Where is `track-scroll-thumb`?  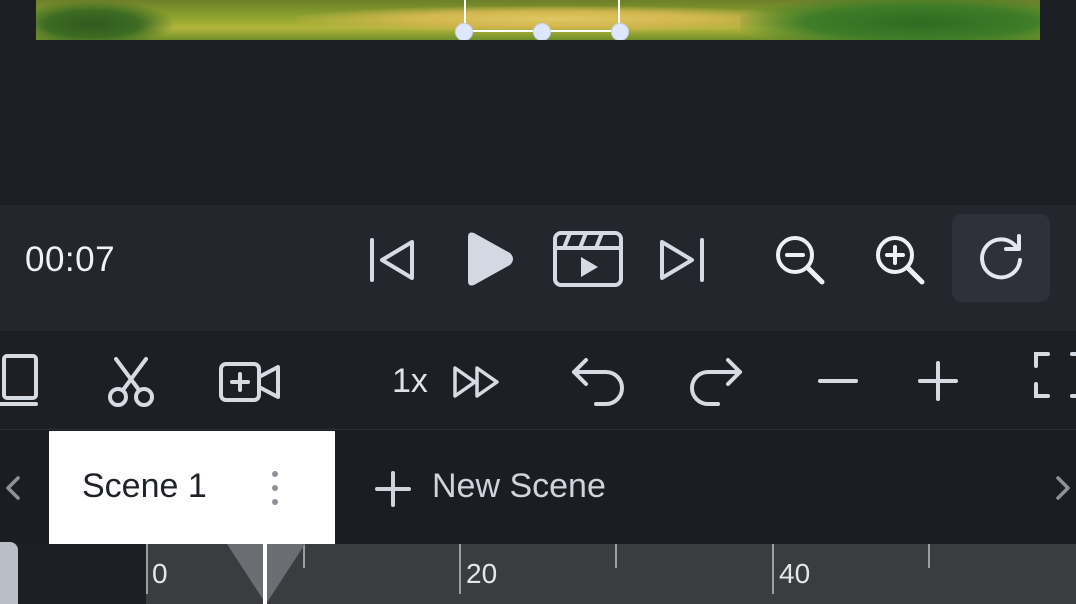
track-scroll-thumb is located at coordinates (9, 573).